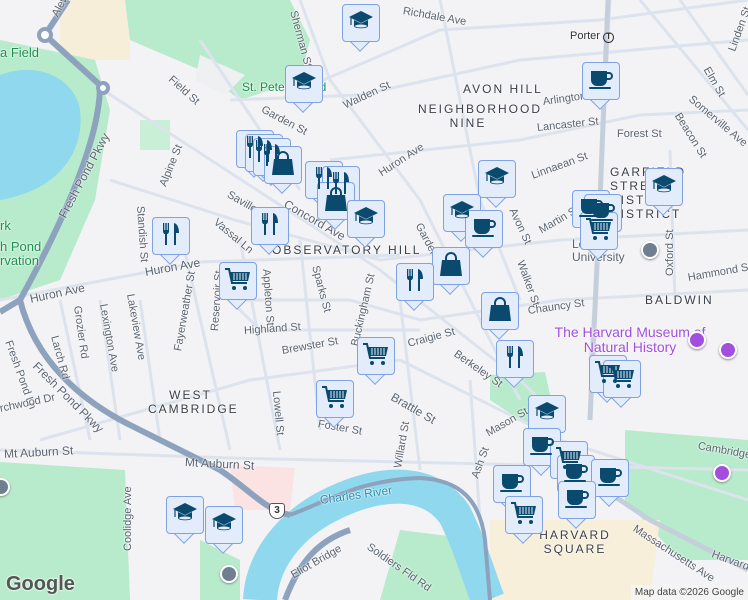 The height and width of the screenshot is (600, 748). Describe the element at coordinates (128, 518) in the screenshot. I see `street-label: Coolidge Ave` at that location.